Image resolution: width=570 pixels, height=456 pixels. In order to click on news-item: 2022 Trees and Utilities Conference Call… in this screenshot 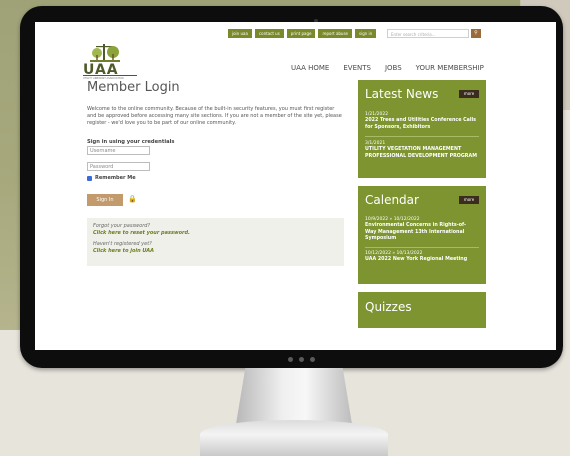, I will do `click(421, 124)`.